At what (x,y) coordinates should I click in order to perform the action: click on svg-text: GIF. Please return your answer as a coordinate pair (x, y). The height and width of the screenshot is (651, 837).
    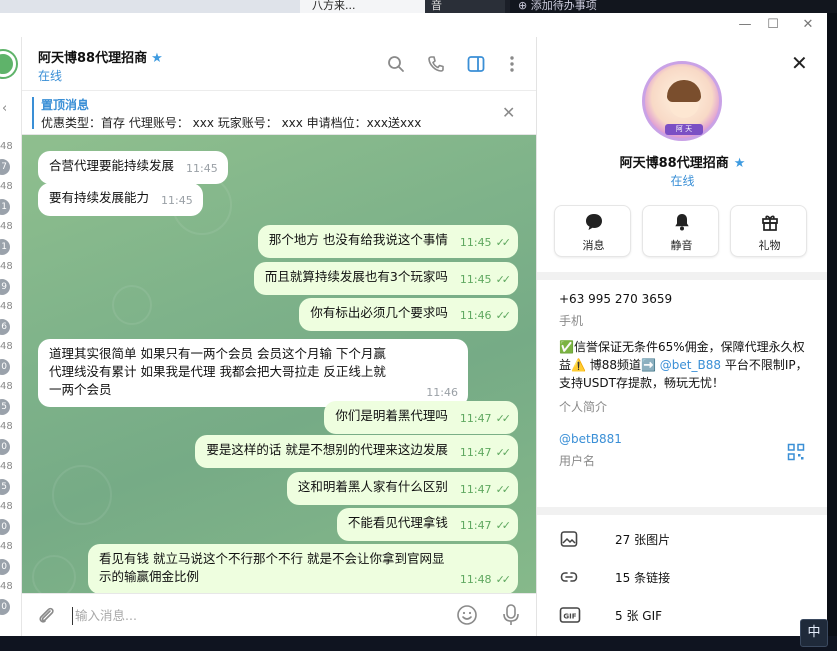
    Looking at the image, I should click on (569, 616).